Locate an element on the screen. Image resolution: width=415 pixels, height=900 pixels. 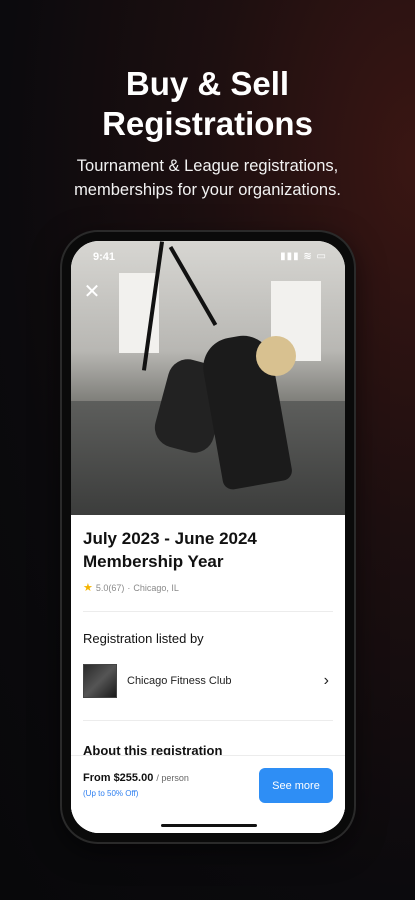
listing-title-line1: July 2023 - June 2024 is located at coordinates (170, 538).